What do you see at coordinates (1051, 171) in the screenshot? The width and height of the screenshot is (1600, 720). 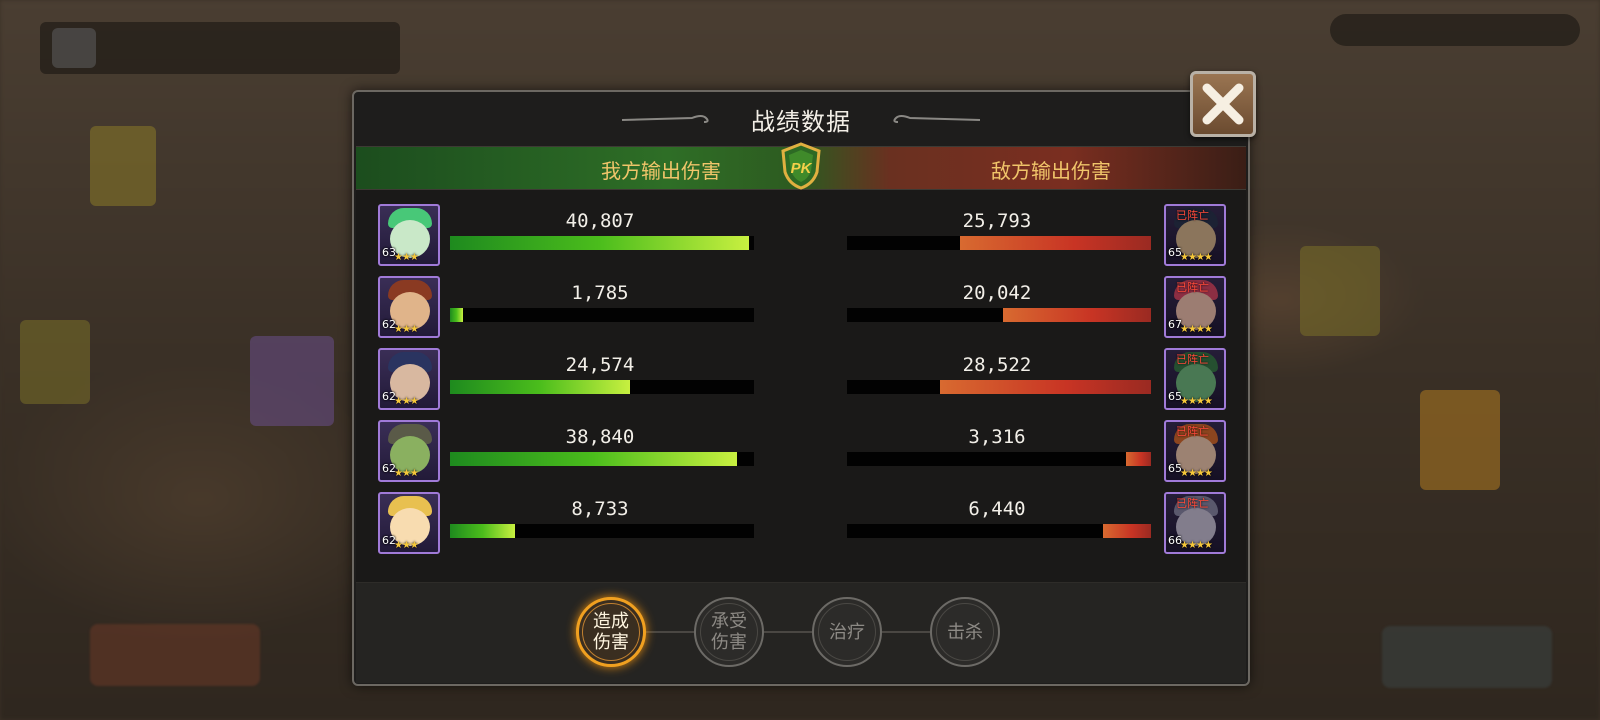 I see `enemy-damage-header: 敌方输出伤害` at bounding box center [1051, 171].